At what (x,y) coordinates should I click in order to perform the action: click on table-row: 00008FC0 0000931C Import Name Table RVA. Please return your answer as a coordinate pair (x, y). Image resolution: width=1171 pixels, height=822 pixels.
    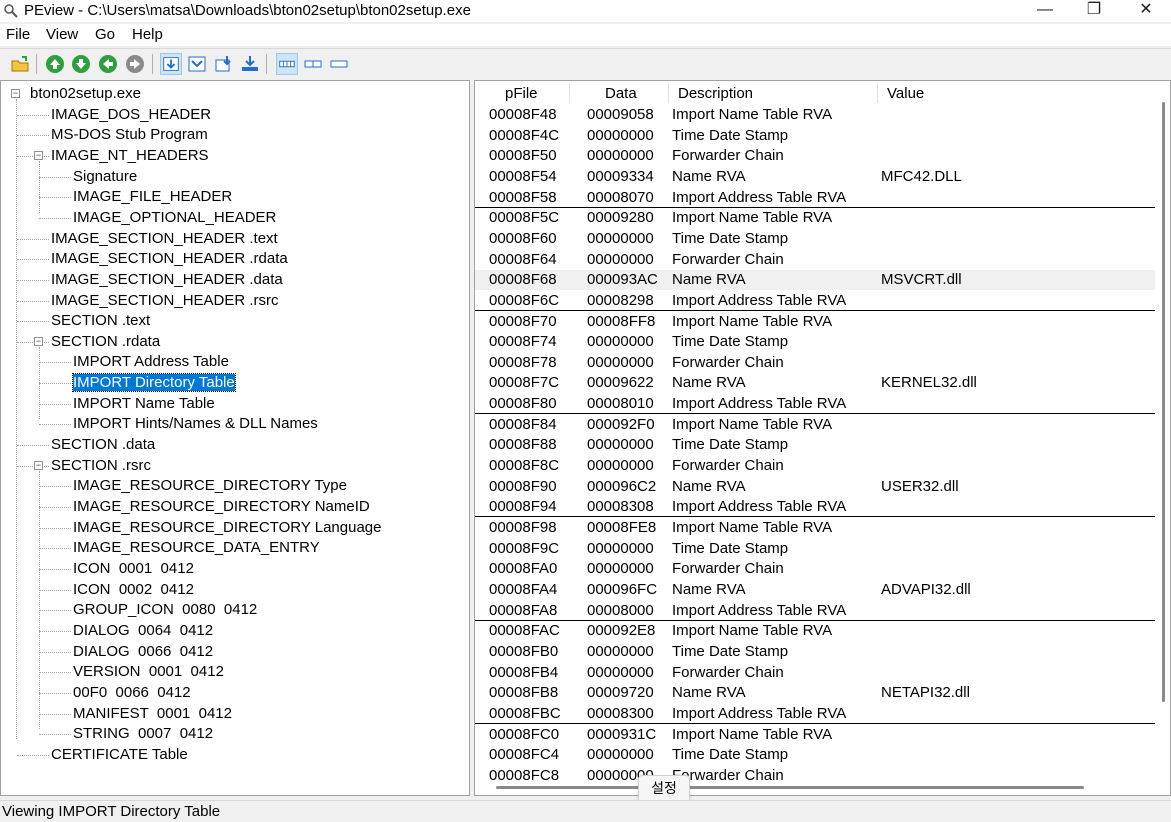
    Looking at the image, I should click on (815, 735).